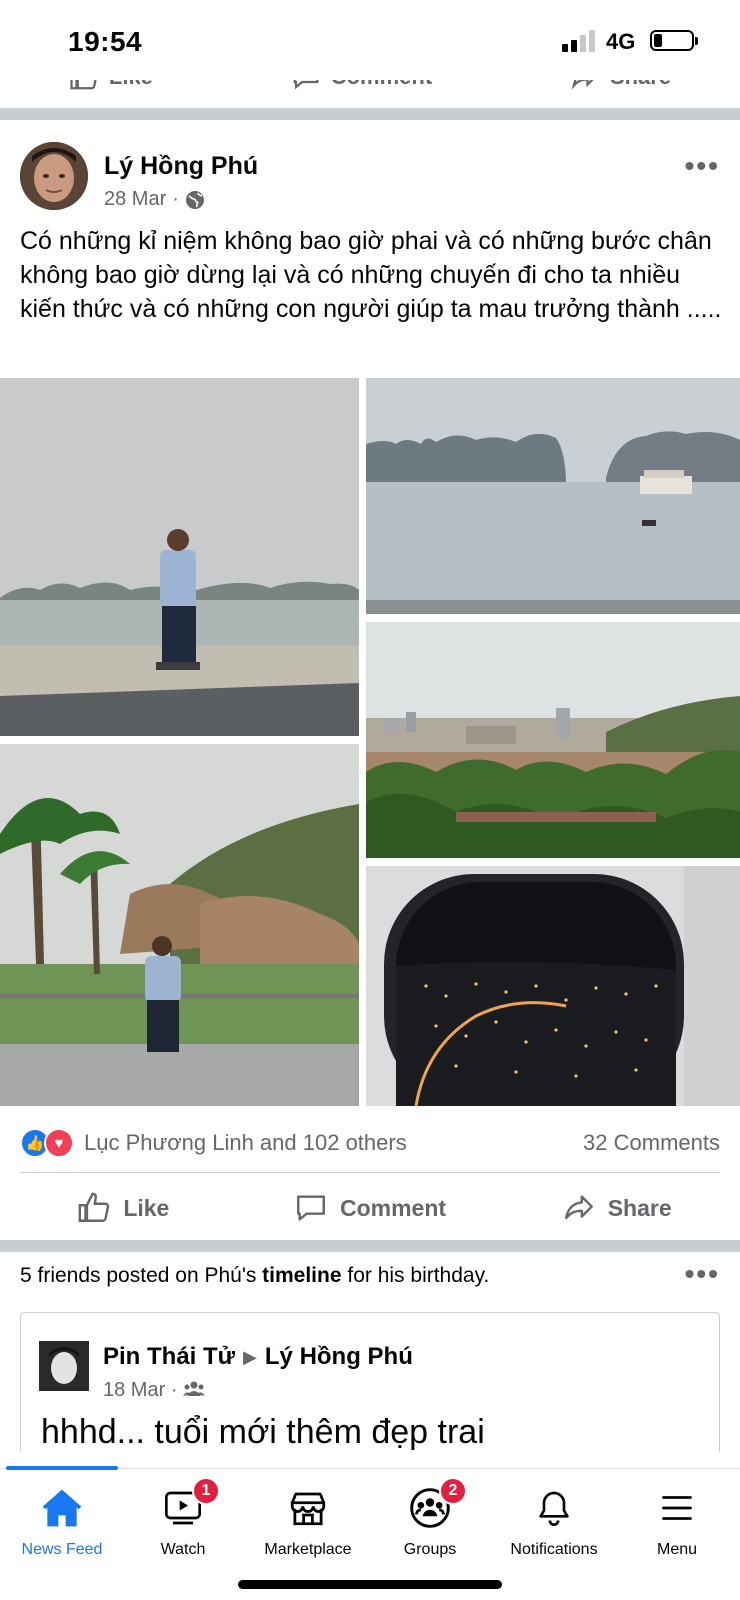 This screenshot has height=1600, width=740. I want to click on timeline-link: timeline, so click(301, 1275).